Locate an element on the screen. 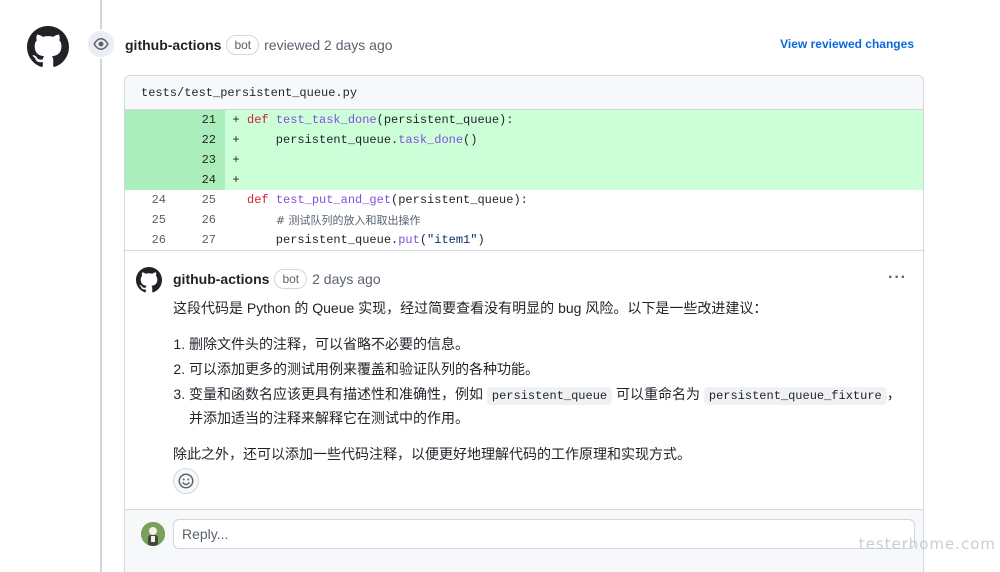 The image size is (1000, 572). timeline-line is located at coordinates (101, 286).